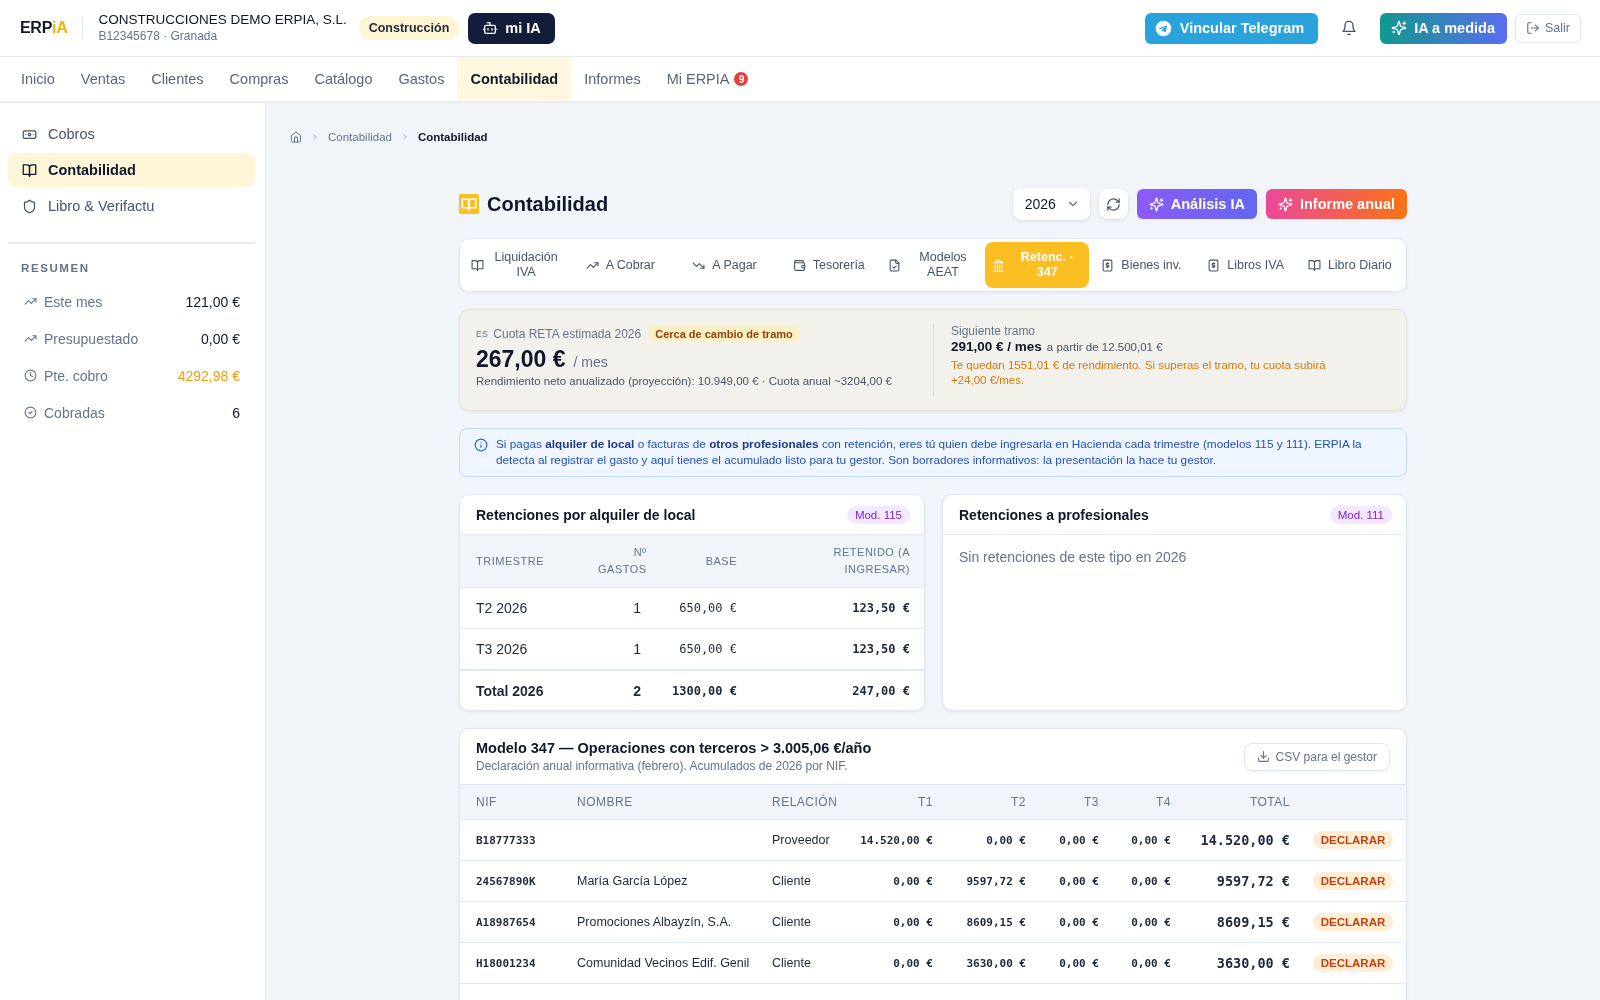  What do you see at coordinates (516, 265) in the screenshot?
I see `section-tab: Liquidación IVA` at bounding box center [516, 265].